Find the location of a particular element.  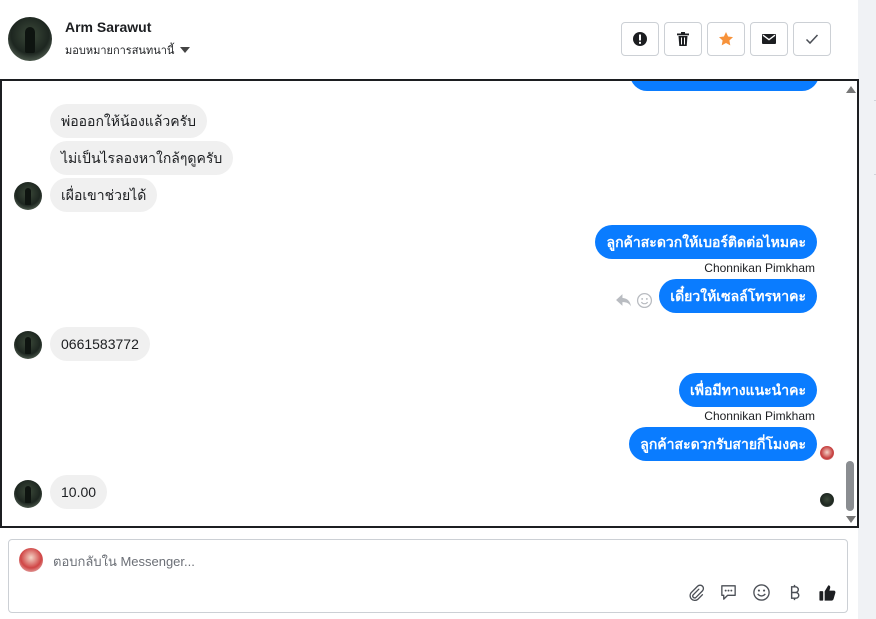

caret-down-icon is located at coordinates (185, 50).